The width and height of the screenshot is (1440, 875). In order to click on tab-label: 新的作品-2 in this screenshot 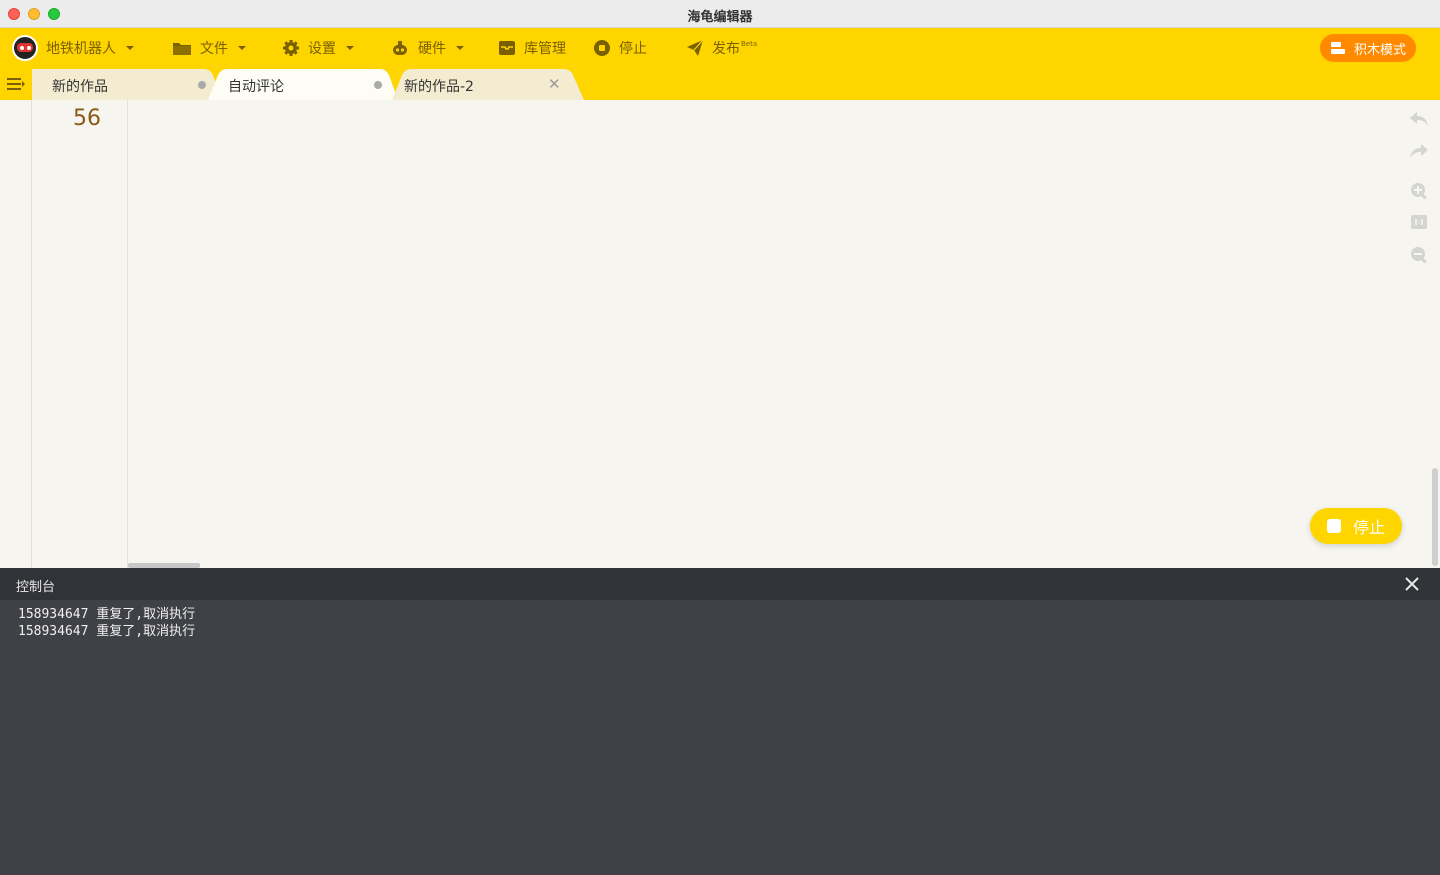, I will do `click(439, 87)`.